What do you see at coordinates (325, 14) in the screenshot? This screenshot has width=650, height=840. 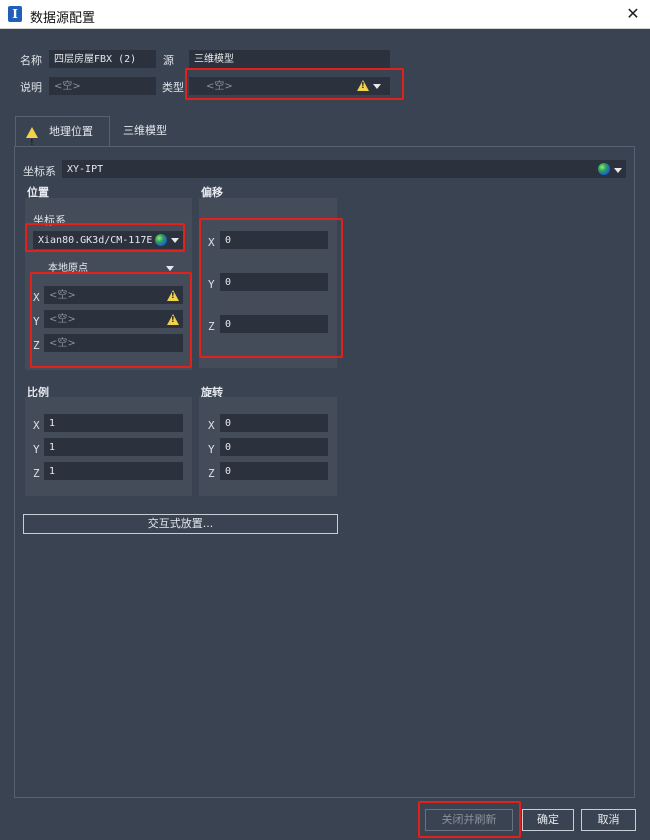 I see `title-bar: I 数据源配置 ✕` at bounding box center [325, 14].